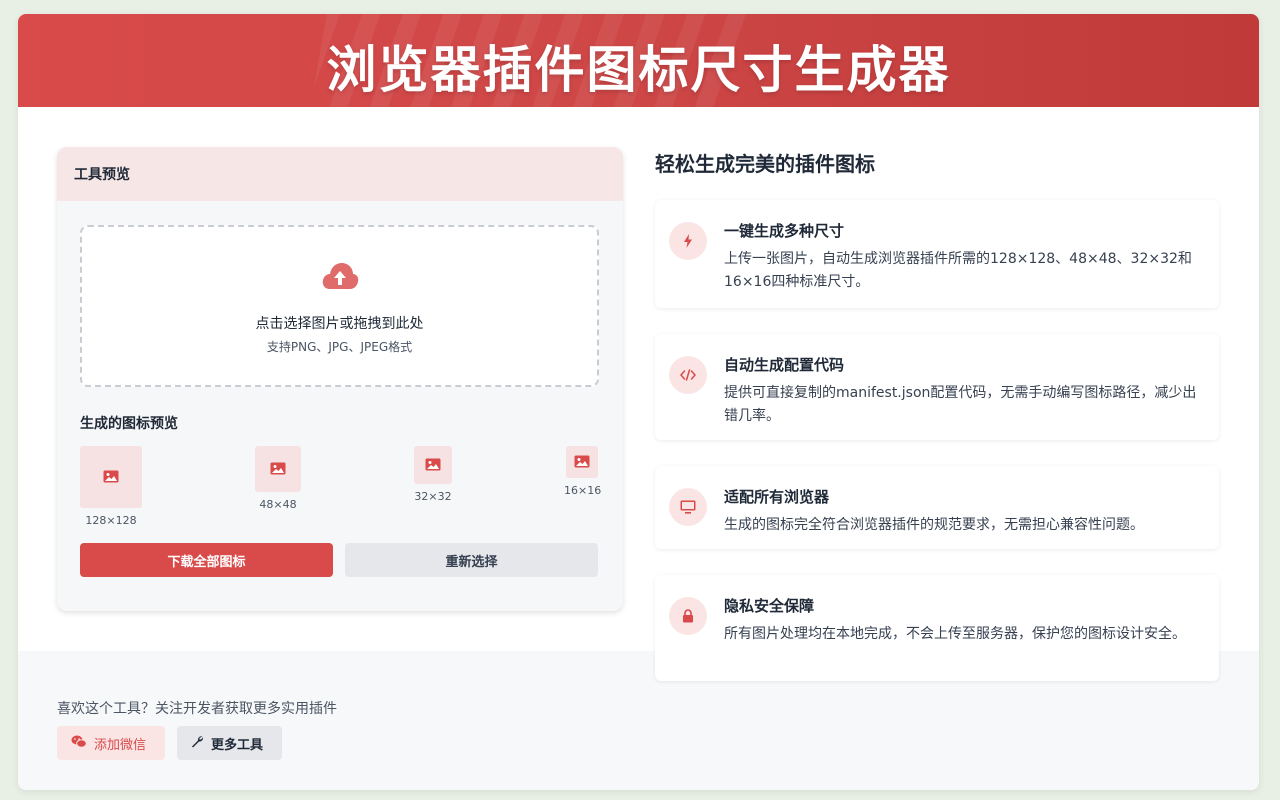 The image size is (1280, 800). I want to click on icon-size-label: 16×16, so click(583, 490).